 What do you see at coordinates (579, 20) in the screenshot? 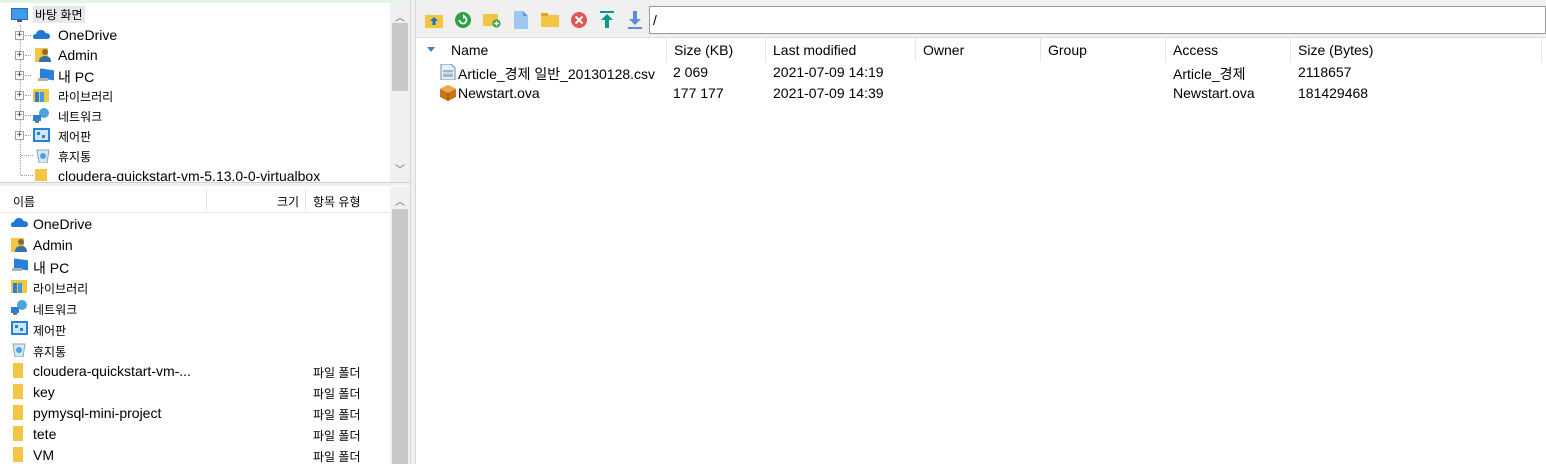
I see `delete-button` at bounding box center [579, 20].